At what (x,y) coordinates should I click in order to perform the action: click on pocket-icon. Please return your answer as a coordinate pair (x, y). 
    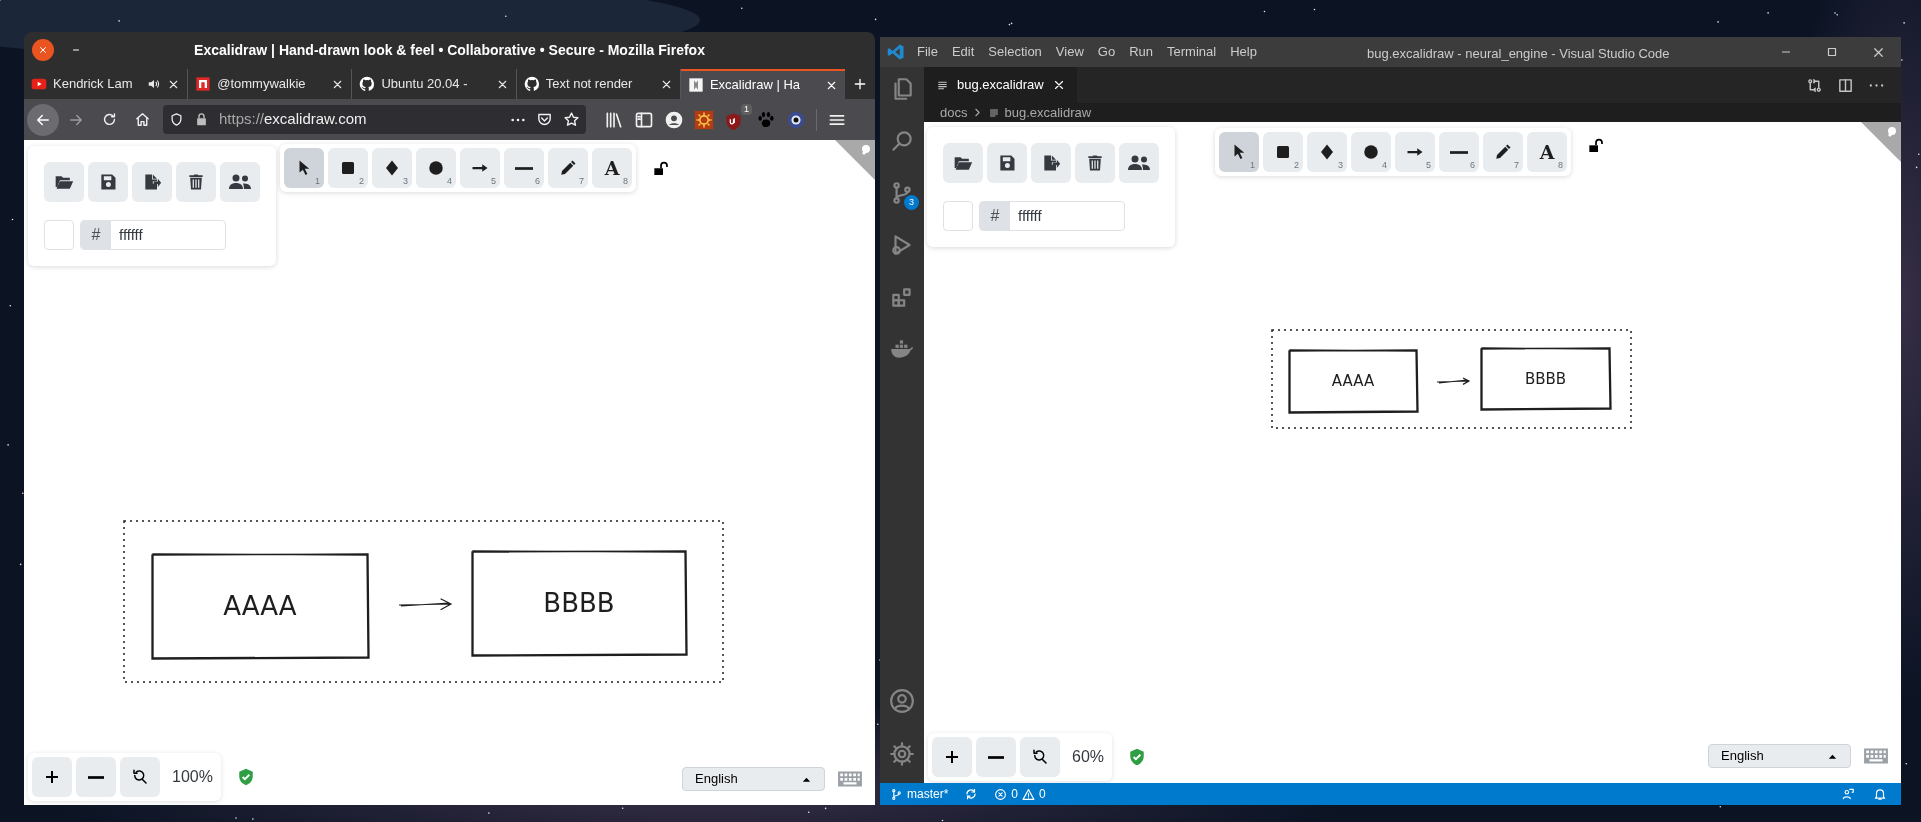
    Looking at the image, I should click on (544, 119).